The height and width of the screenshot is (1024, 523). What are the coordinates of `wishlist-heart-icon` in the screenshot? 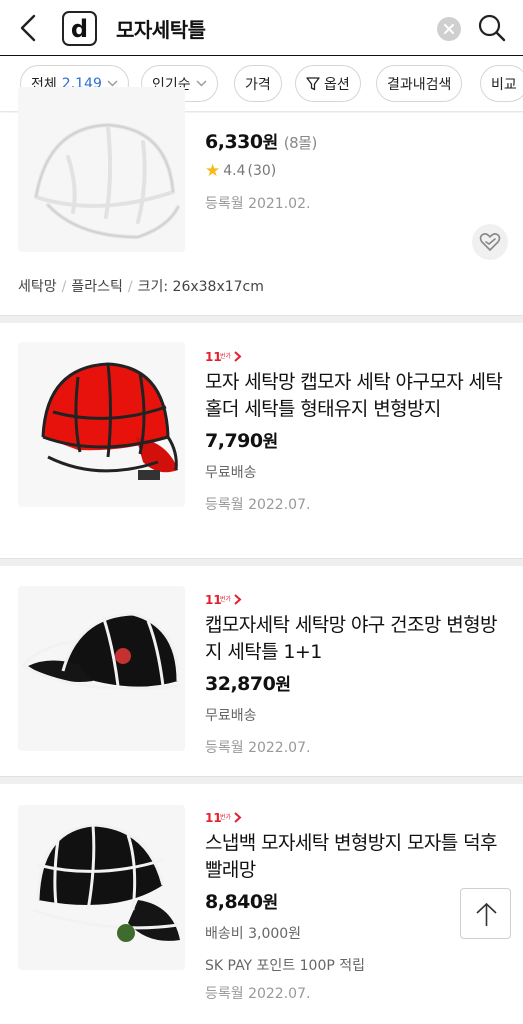 It's located at (490, 242).